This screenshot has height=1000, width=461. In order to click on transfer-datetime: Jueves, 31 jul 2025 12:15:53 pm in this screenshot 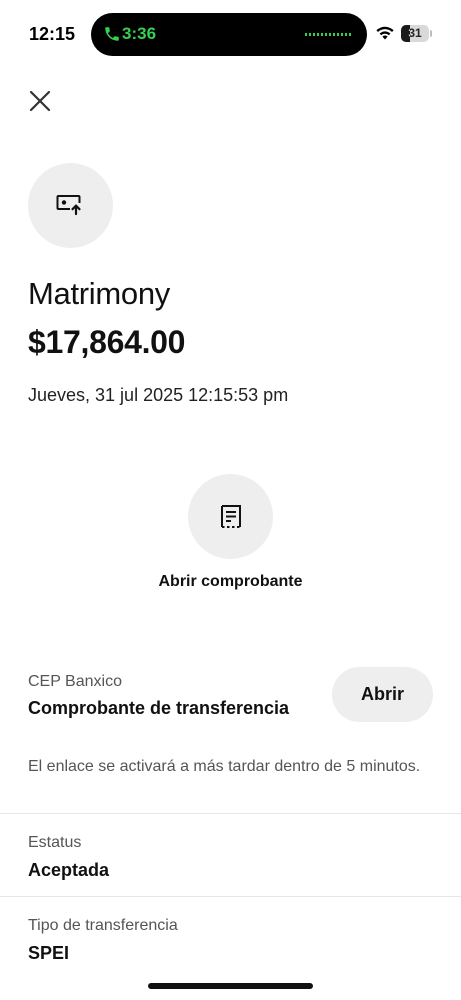, I will do `click(158, 395)`.